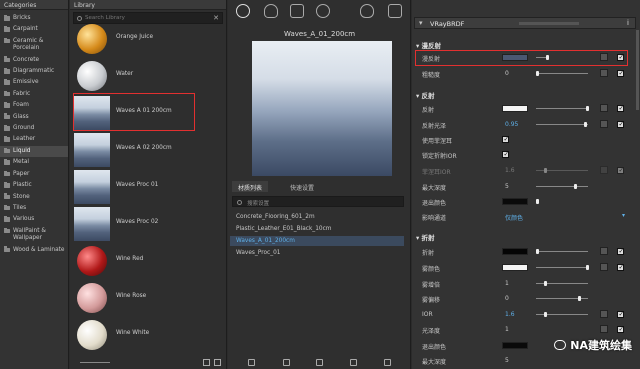  Describe the element at coordinates (251, 362) in the screenshot. I see `new-material-icon` at that location.